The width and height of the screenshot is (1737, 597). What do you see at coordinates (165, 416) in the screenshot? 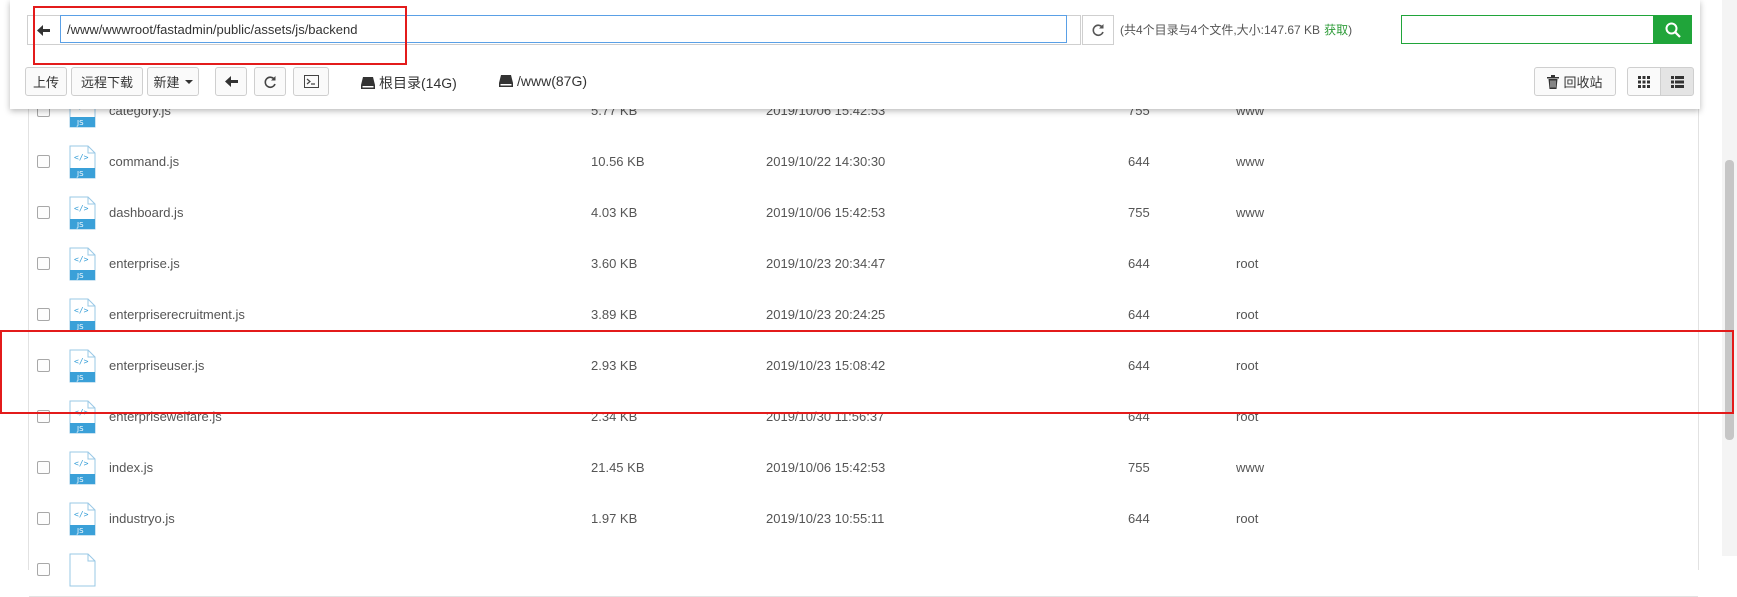
I see `file-name: enterprisewelfare.js` at bounding box center [165, 416].